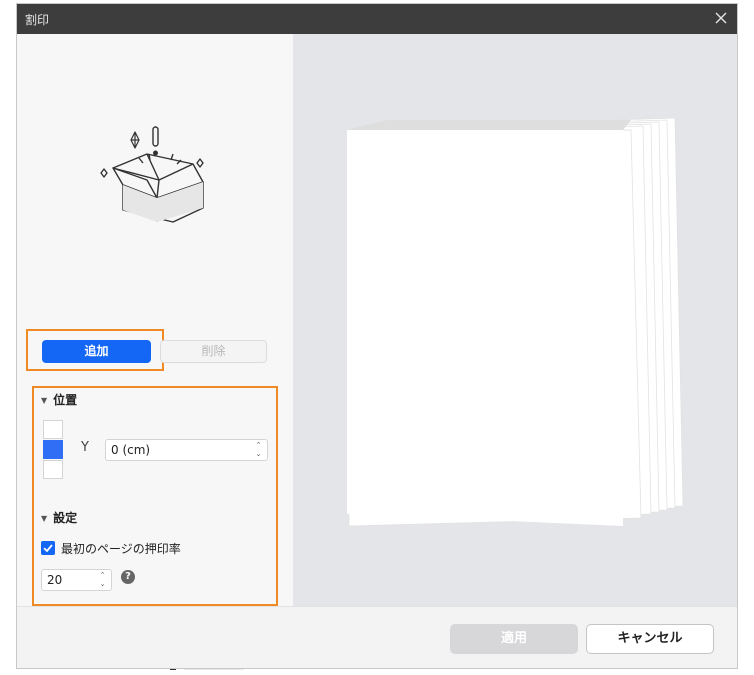 The width and height of the screenshot is (754, 675). I want to click on position-middle-cell, so click(53, 449).